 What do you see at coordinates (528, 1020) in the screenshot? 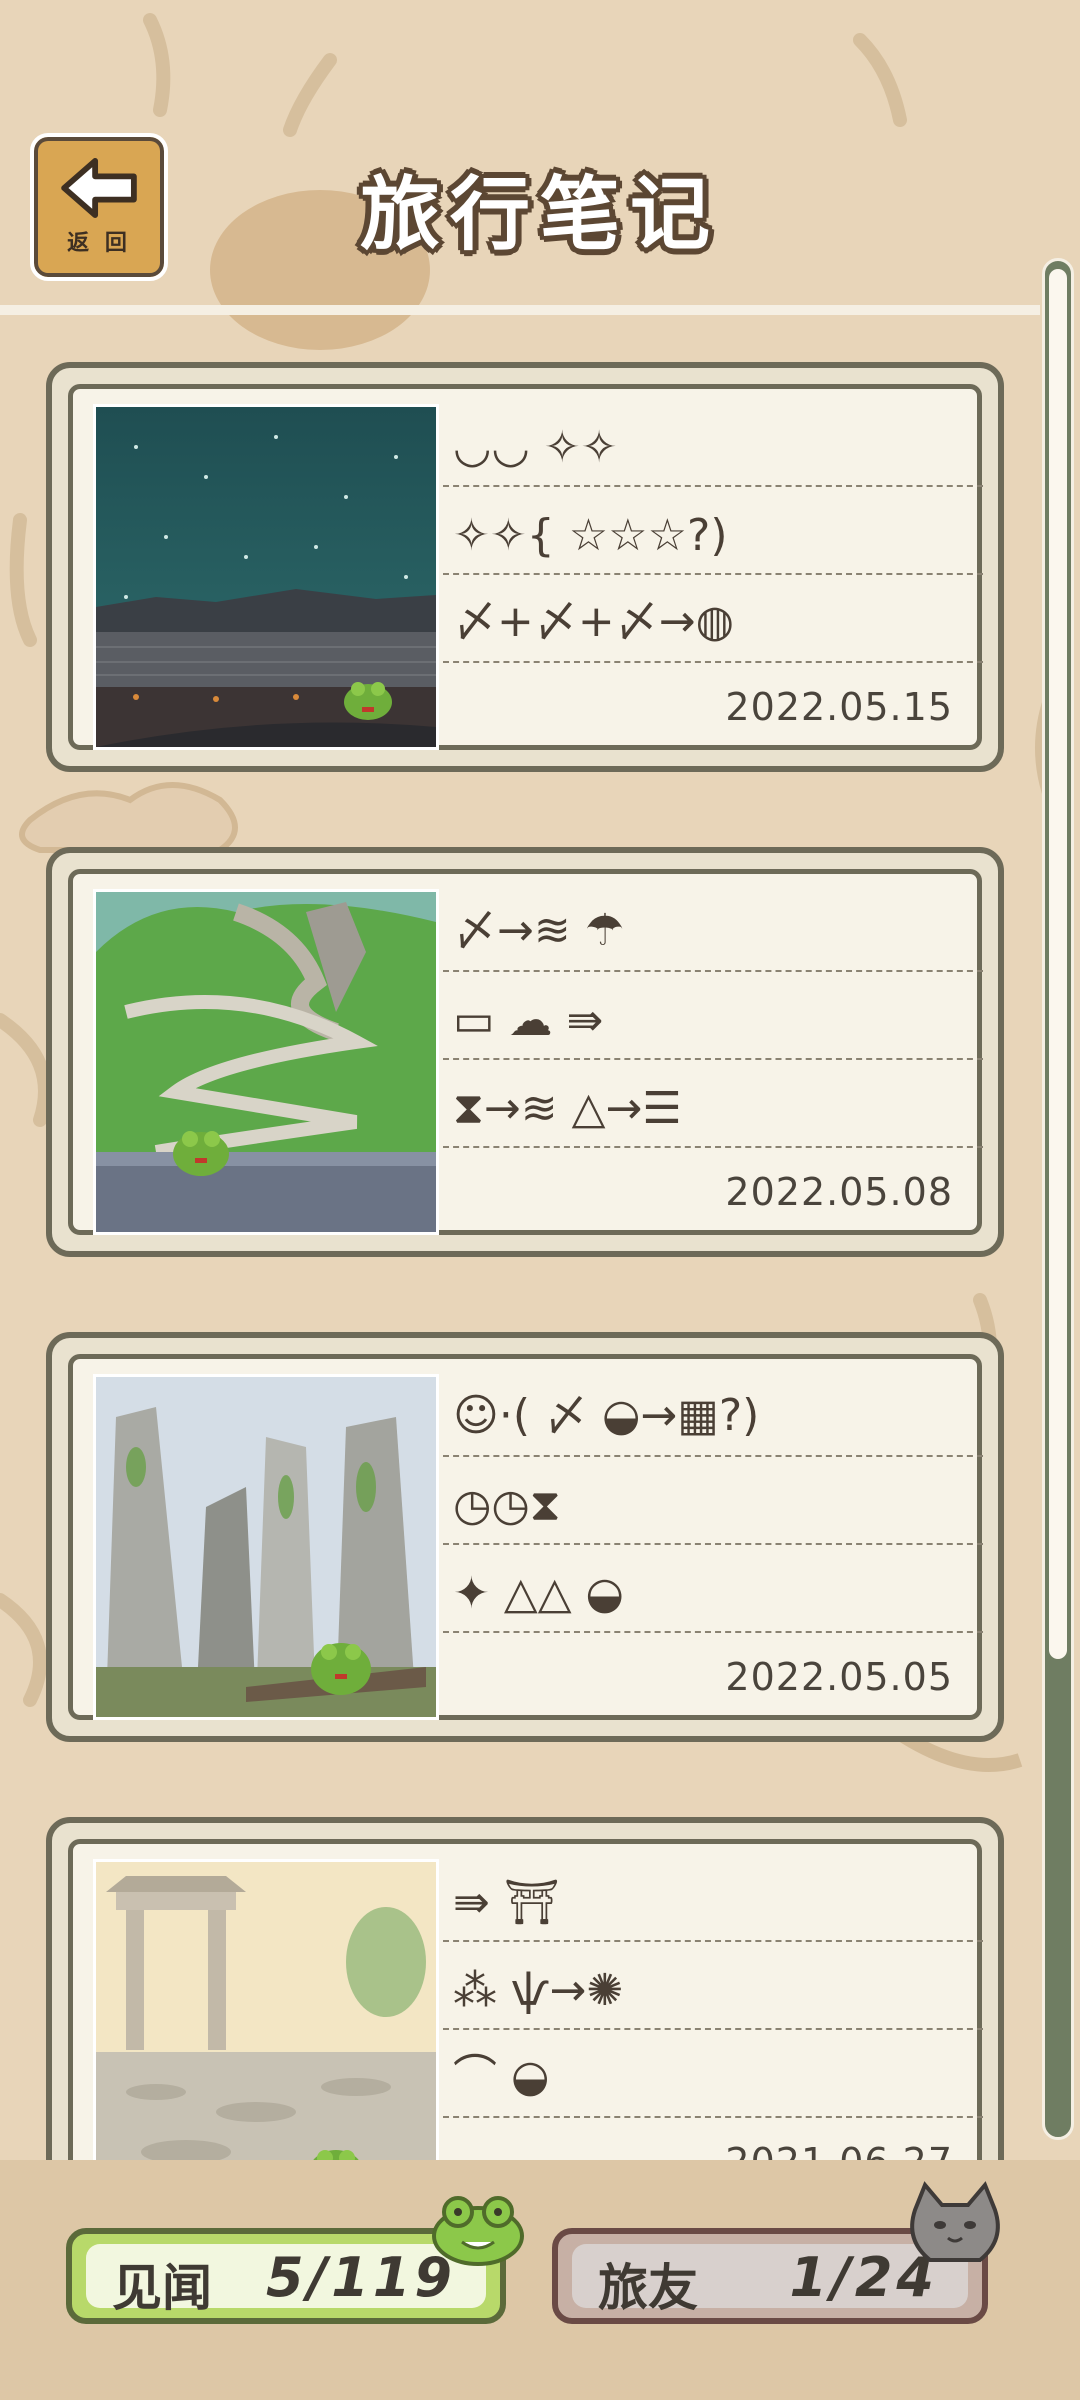
I see `note-line: ▭ ☁ ⇛` at bounding box center [528, 1020].